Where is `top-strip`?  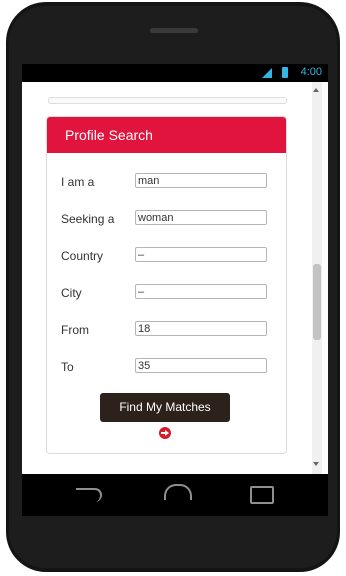 top-strip is located at coordinates (167, 100).